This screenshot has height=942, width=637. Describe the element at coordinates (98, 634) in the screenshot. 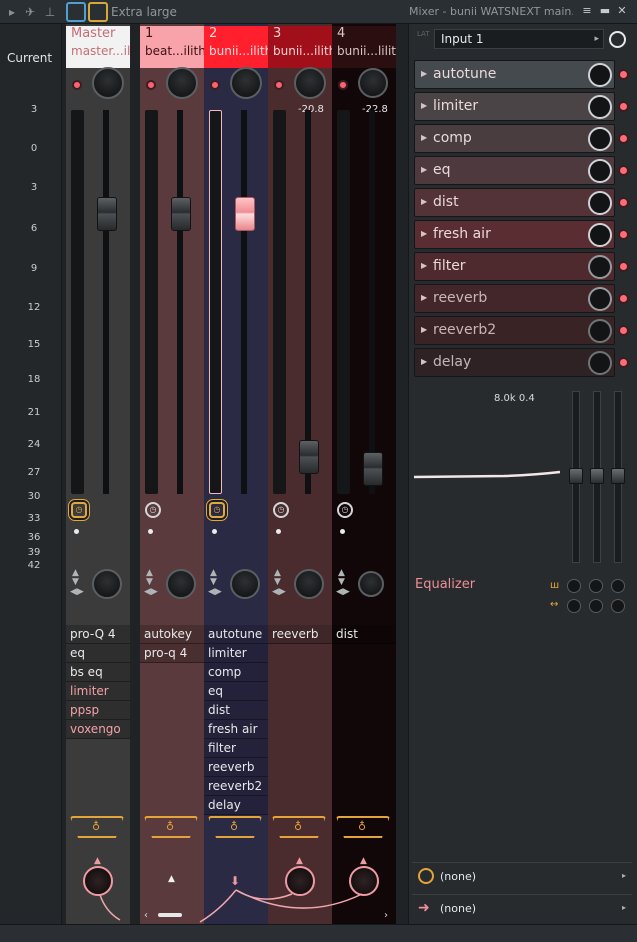

I see `fx-slot: pro-Q 4` at that location.